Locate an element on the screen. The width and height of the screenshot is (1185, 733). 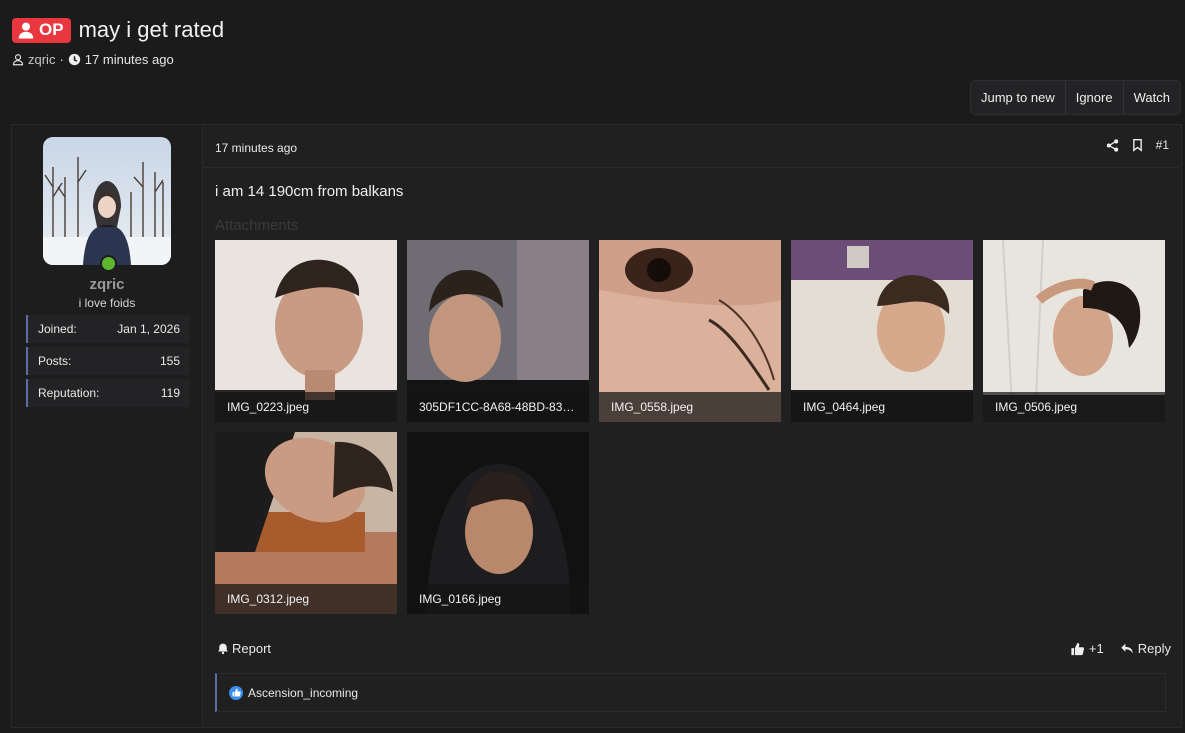
share-icon is located at coordinates (1112, 145).